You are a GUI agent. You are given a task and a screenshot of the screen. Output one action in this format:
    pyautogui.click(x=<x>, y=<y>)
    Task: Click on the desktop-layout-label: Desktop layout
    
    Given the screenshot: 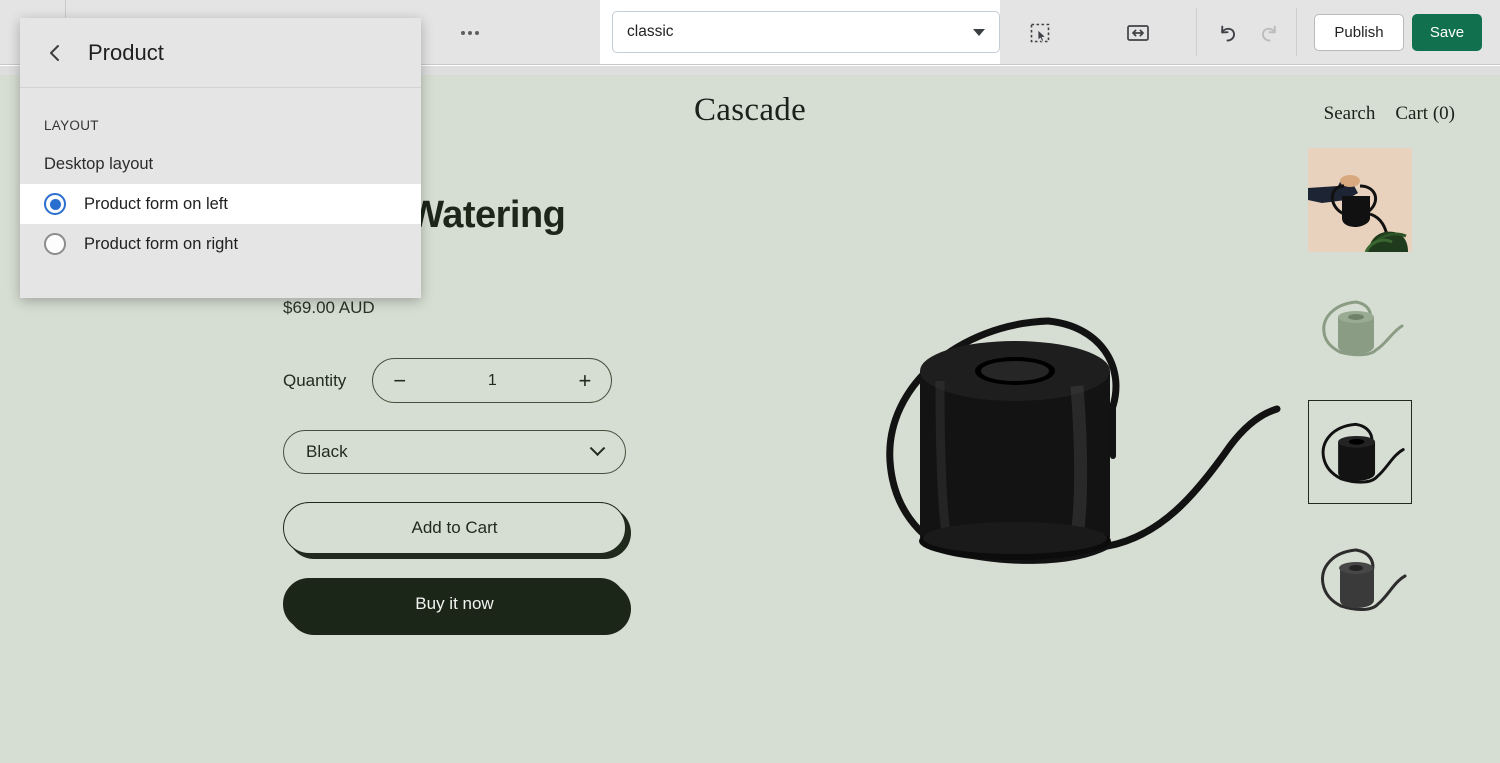 What is the action you would take?
    pyautogui.click(x=99, y=164)
    